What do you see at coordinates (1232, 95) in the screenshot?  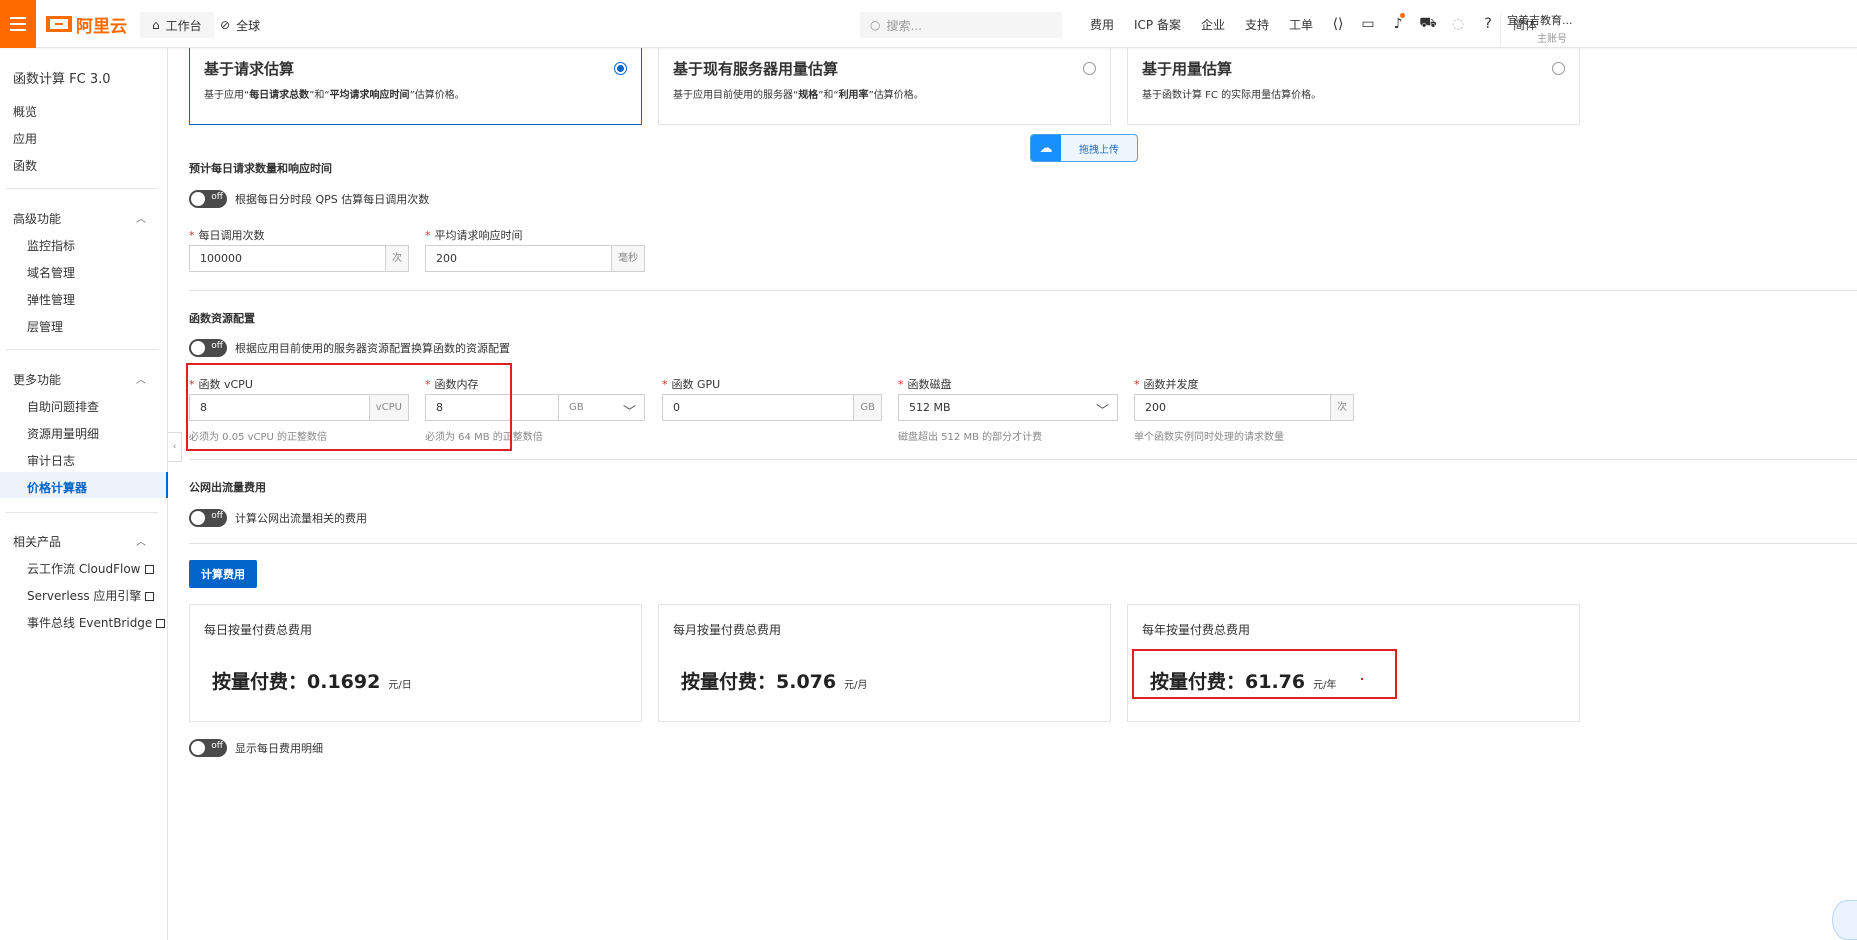 I see `mode-description: 基于函数计算 FC 的实际用量估算价格。` at bounding box center [1232, 95].